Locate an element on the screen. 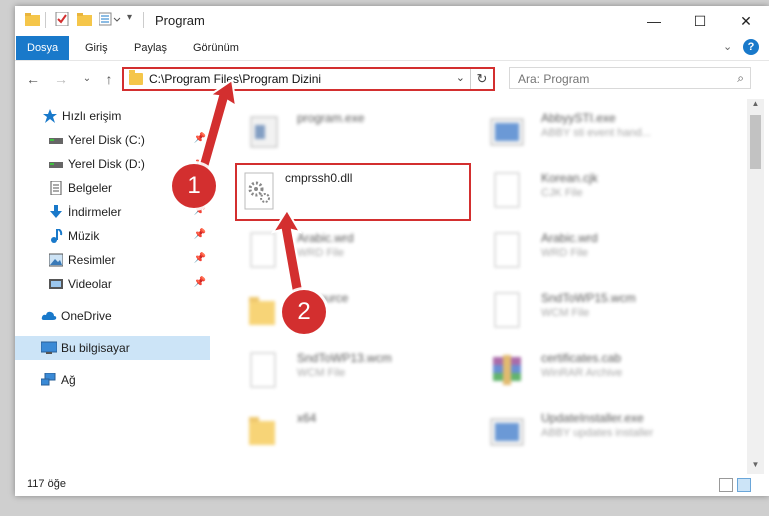 This screenshot has height=516, width=769. step-1-badge: 1 is located at coordinates (194, 186).